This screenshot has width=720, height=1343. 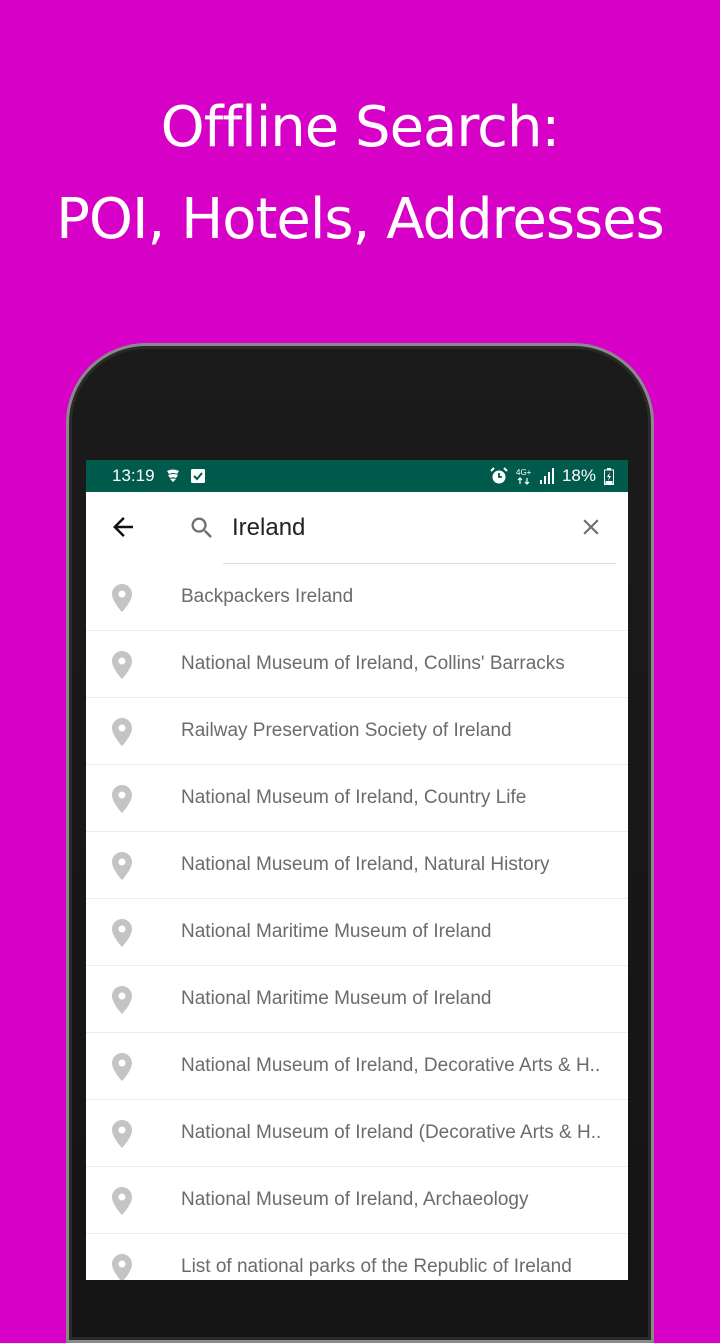 What do you see at coordinates (267, 596) in the screenshot?
I see `result-label: Backpackers Ireland` at bounding box center [267, 596].